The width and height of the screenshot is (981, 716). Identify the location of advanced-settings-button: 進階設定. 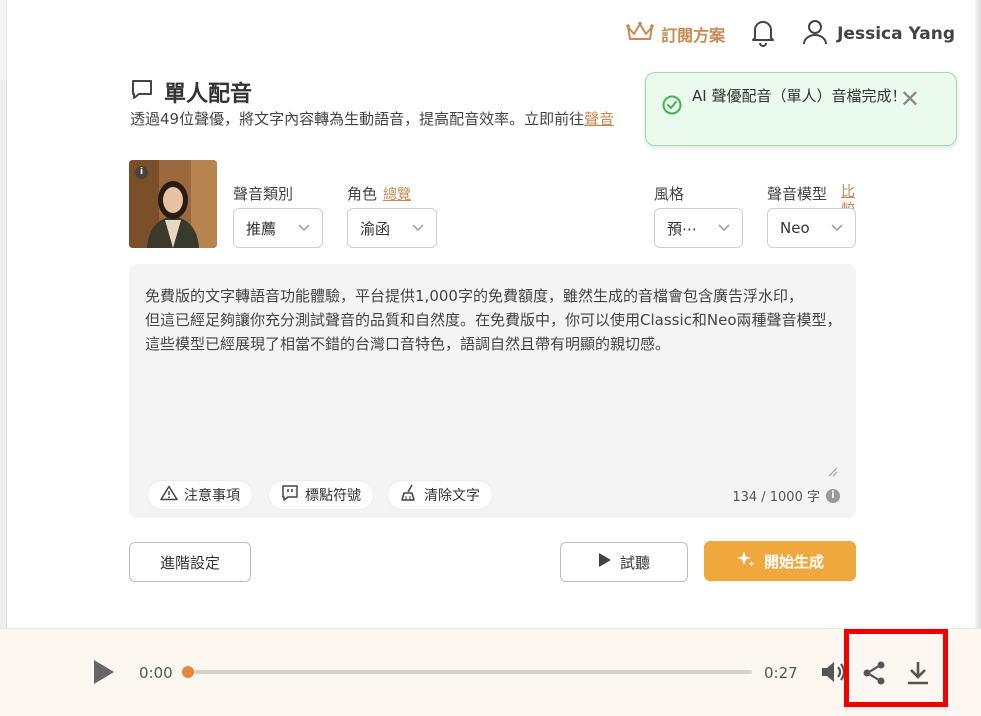
(190, 562).